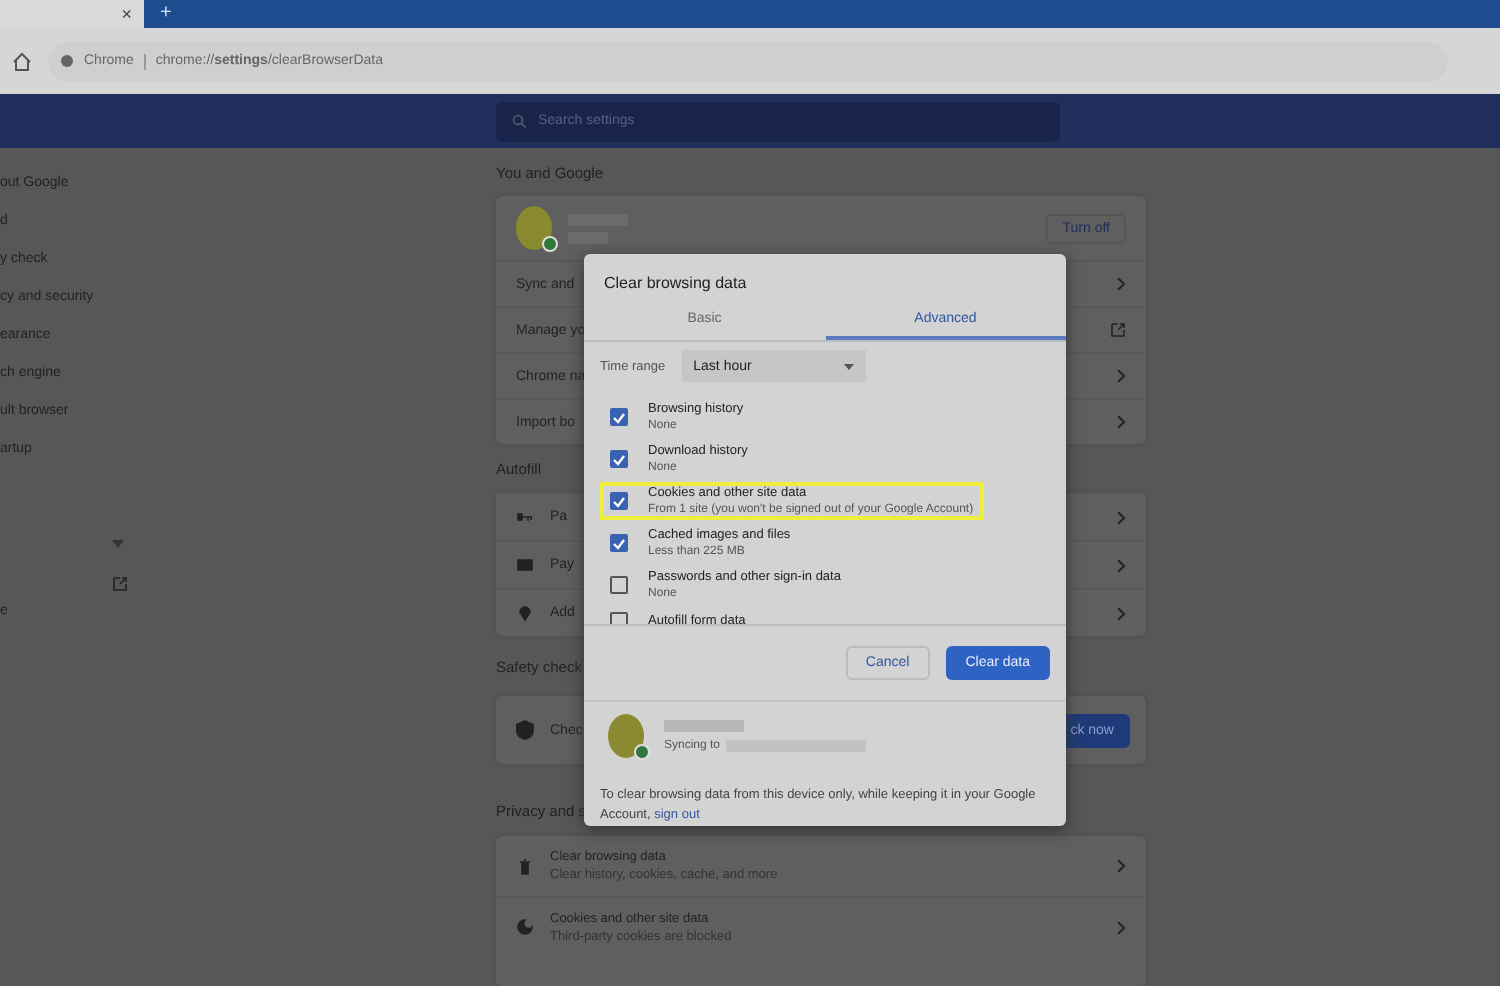  I want to click on browser-tab: ×, so click(72, 14).